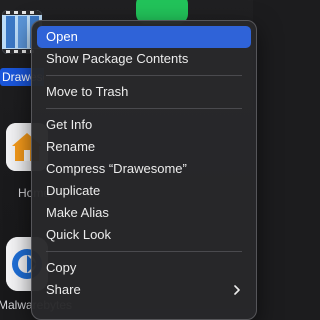  I want to click on menu-item-label: Show Package Contents, so click(117, 58).